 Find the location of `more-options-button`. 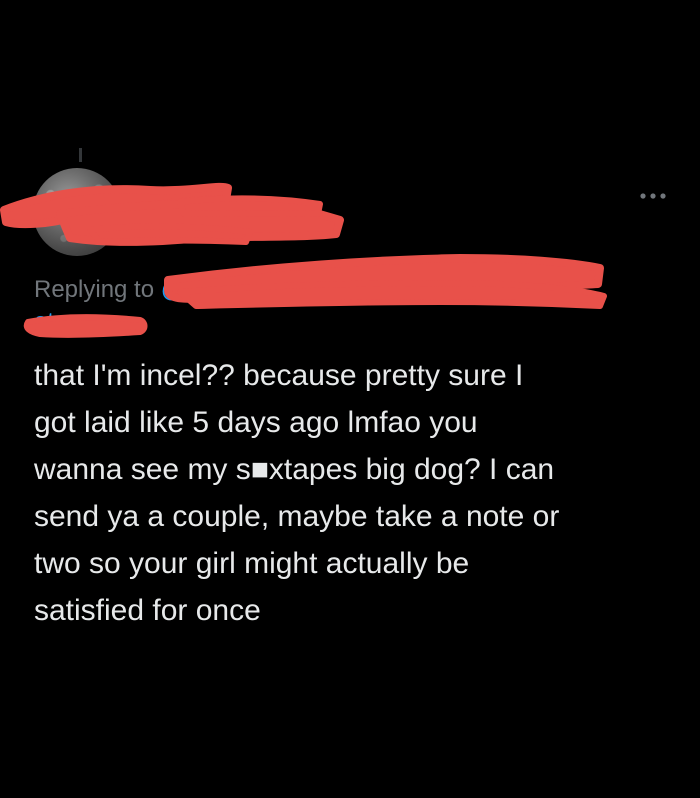

more-options-button is located at coordinates (653, 196).